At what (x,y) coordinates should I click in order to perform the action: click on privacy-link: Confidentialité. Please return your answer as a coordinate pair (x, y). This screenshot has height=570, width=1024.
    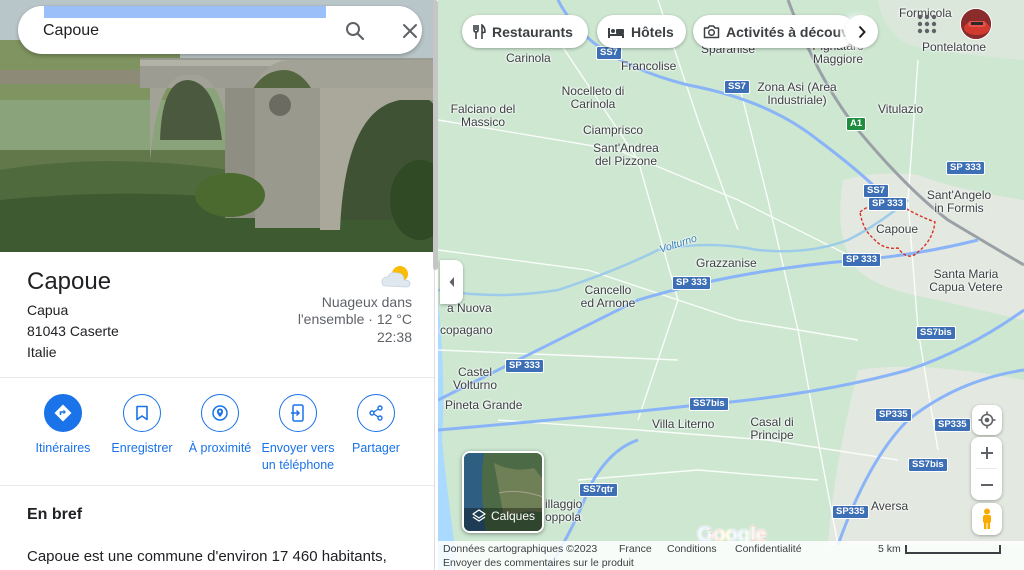
    Looking at the image, I should click on (768, 549).